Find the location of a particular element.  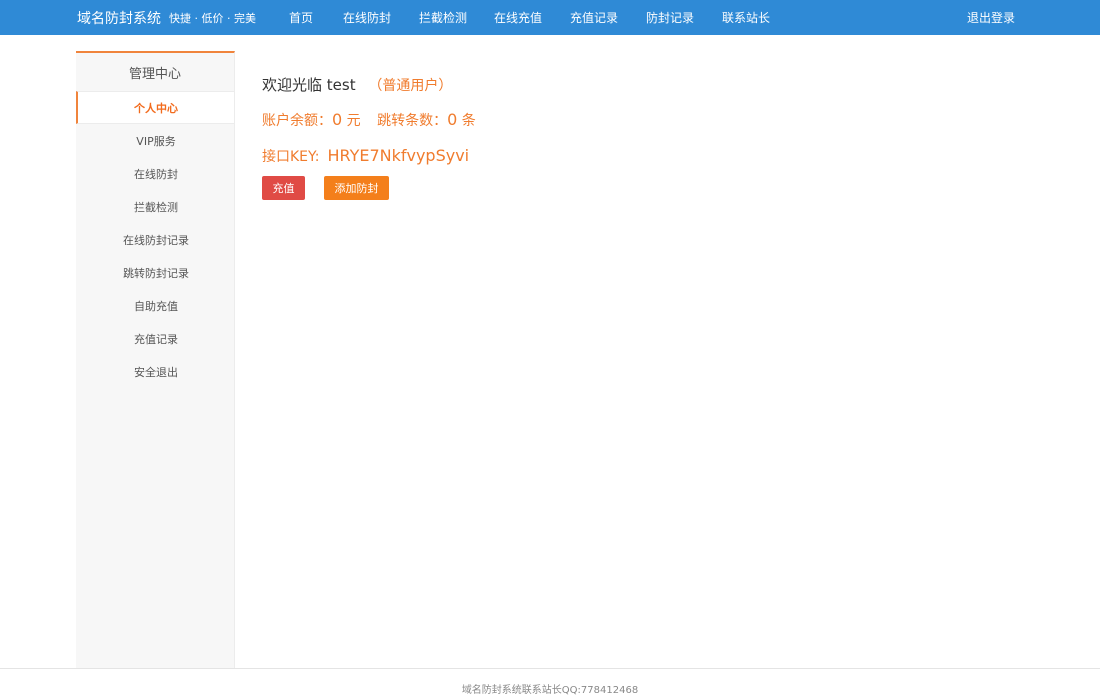

nav-online-protect: 在线防封 is located at coordinates (367, 17).